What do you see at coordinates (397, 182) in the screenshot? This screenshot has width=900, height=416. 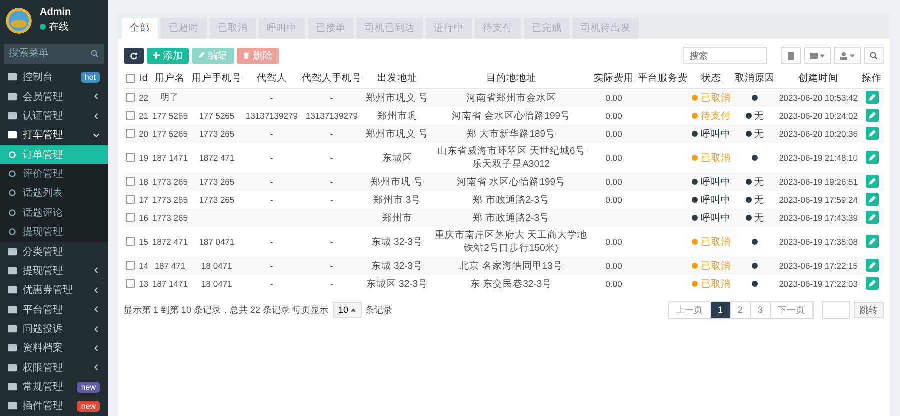 I see `table-cell: 郑州市巩 号` at bounding box center [397, 182].